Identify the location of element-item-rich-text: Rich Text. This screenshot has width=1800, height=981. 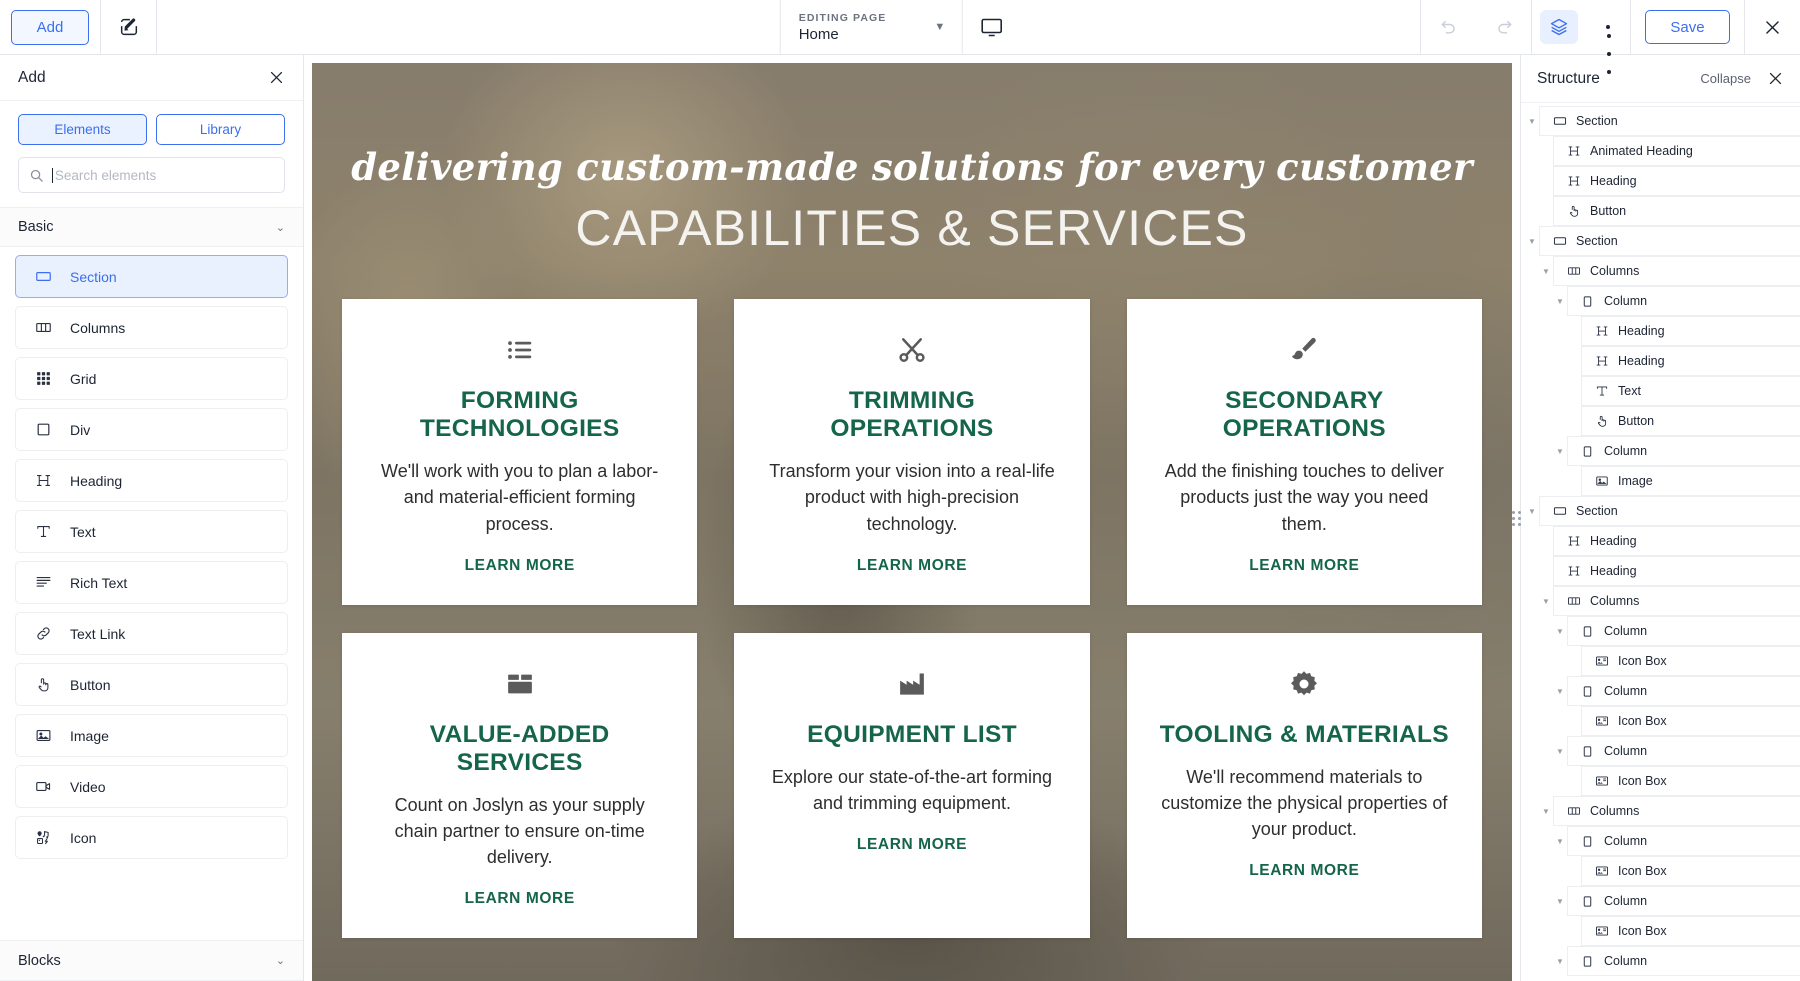
(151, 582).